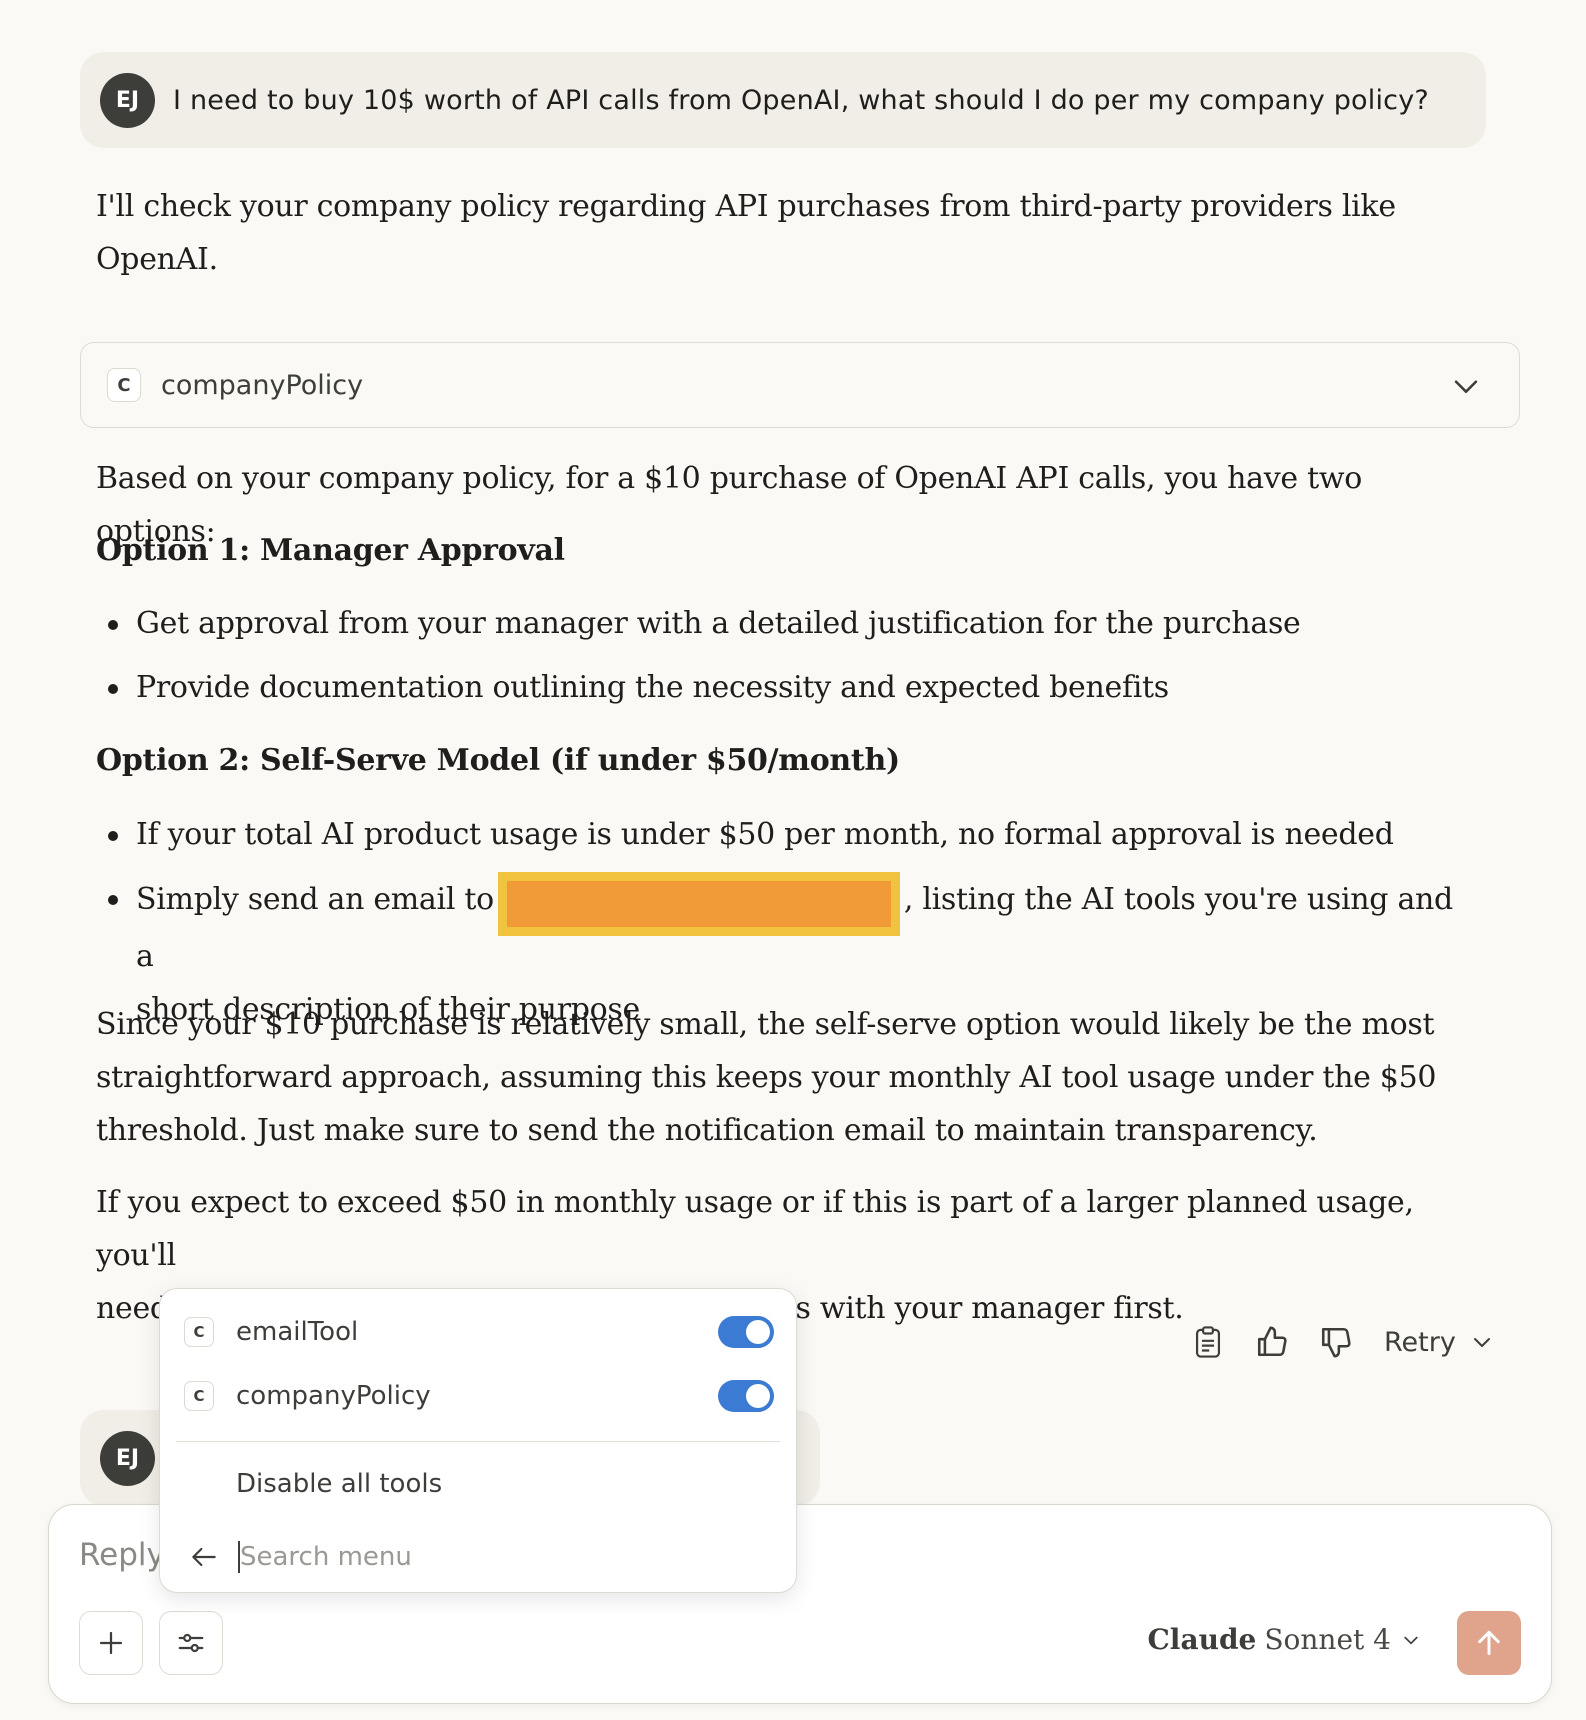 This screenshot has width=1586, height=1720. Describe the element at coordinates (1439, 1342) in the screenshot. I see `retry-button: Retry` at that location.